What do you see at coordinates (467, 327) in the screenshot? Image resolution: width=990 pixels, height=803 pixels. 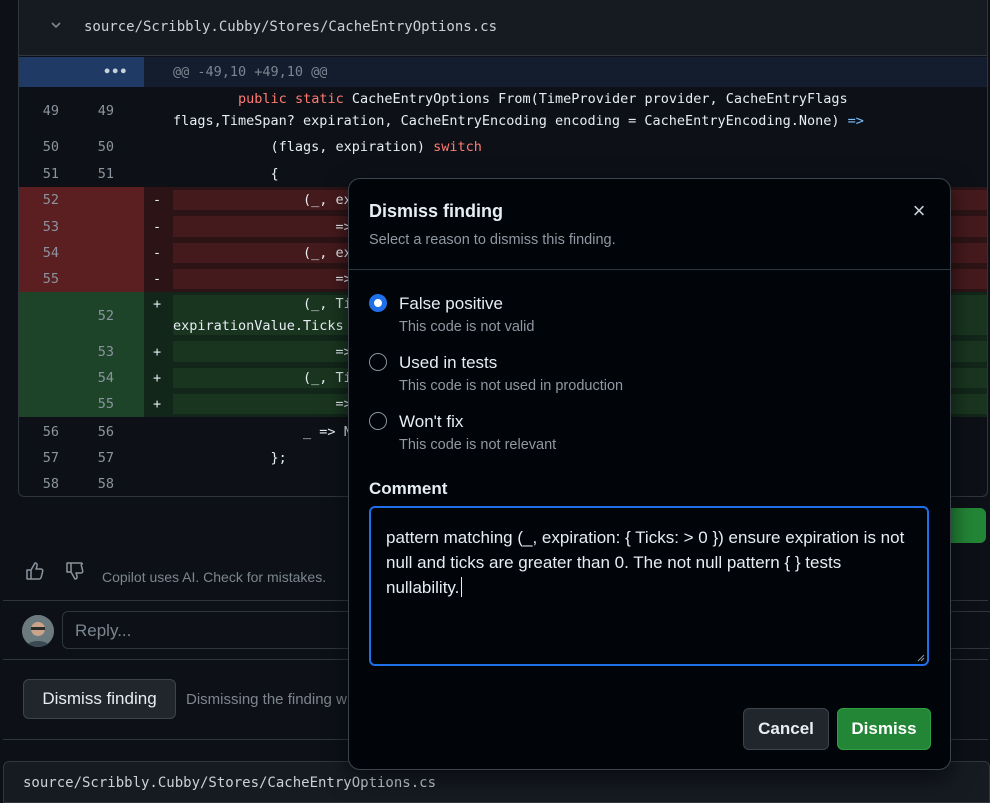 I see `option-description: This code is not valid` at bounding box center [467, 327].